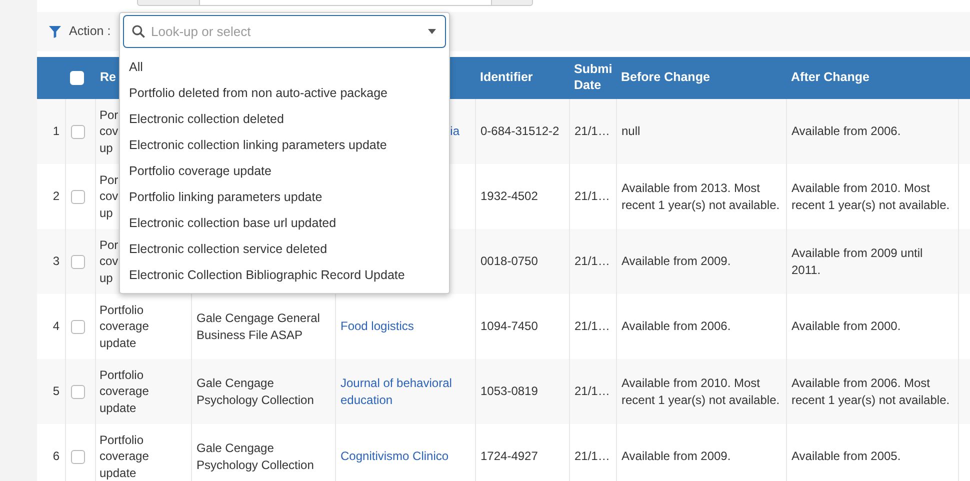 The height and width of the screenshot is (481, 970). Describe the element at coordinates (509, 391) in the screenshot. I see `table-cell-text: 1053-0819` at that location.